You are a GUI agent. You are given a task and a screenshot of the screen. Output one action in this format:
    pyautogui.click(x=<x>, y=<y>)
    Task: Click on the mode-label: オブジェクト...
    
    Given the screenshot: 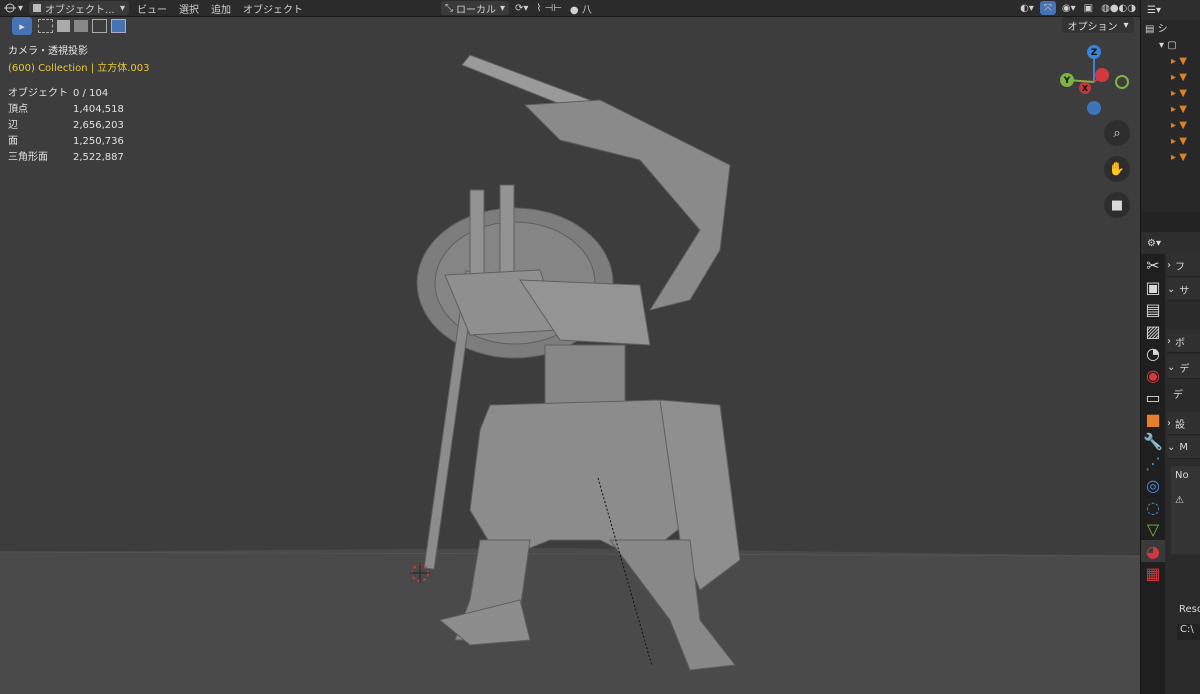 What is the action you would take?
    pyautogui.click(x=80, y=10)
    